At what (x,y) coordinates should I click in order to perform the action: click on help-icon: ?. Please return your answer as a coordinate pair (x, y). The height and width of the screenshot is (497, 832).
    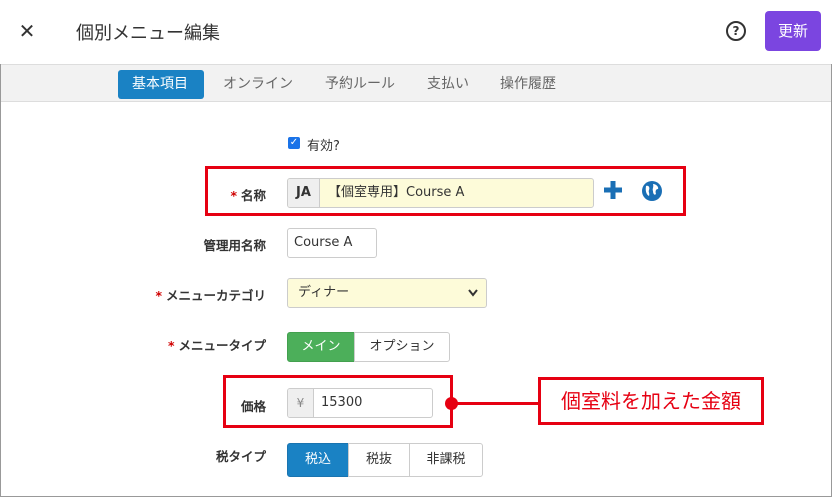
    Looking at the image, I should click on (736, 31).